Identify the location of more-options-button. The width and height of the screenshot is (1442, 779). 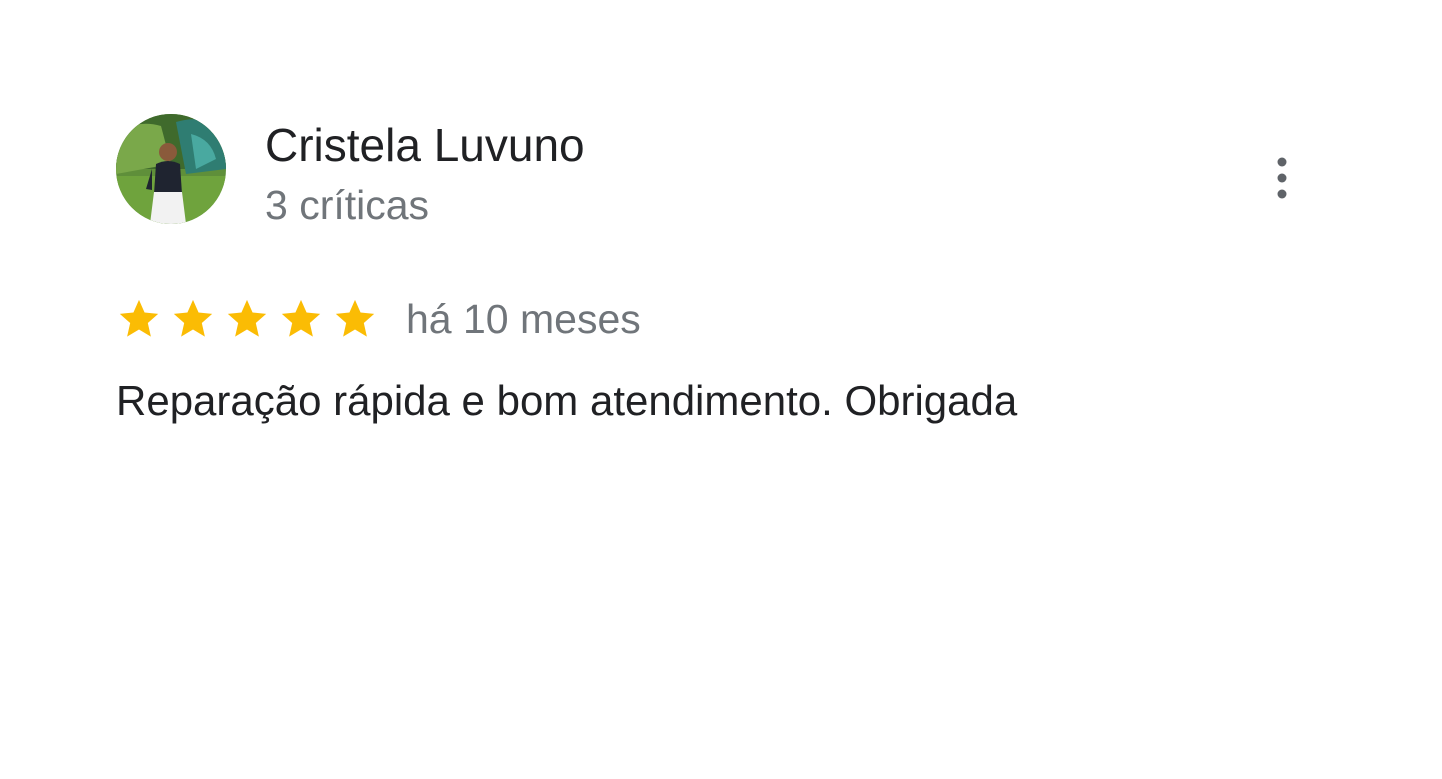
(1282, 178).